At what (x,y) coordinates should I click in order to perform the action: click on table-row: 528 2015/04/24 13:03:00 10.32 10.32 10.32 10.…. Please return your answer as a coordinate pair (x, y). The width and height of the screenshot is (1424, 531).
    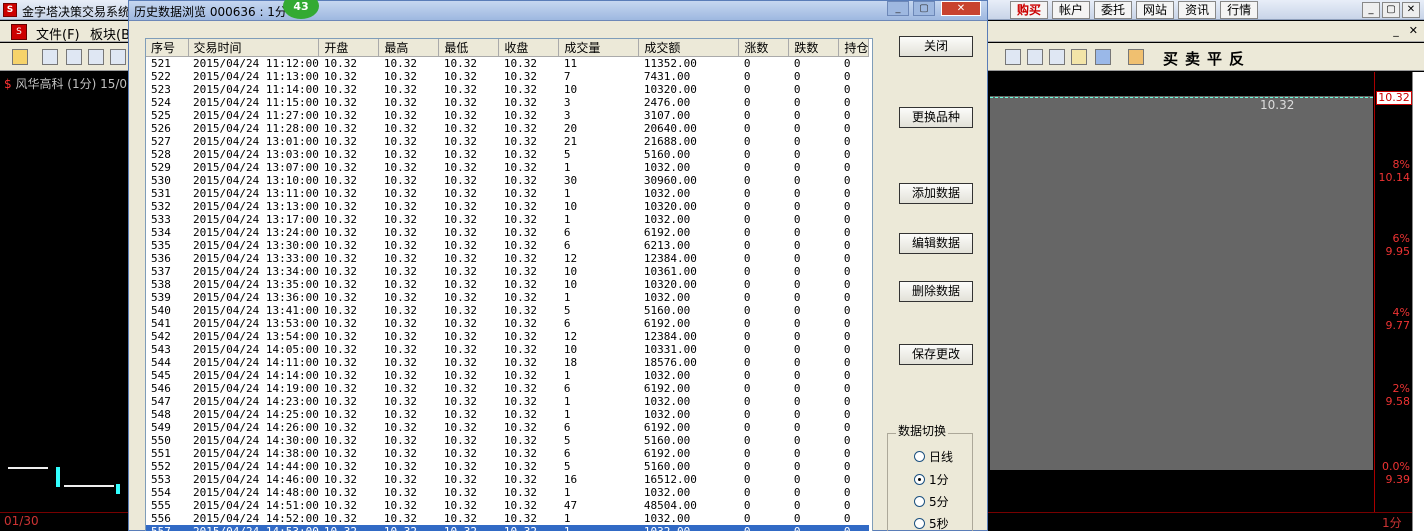
    Looking at the image, I should click on (507, 154).